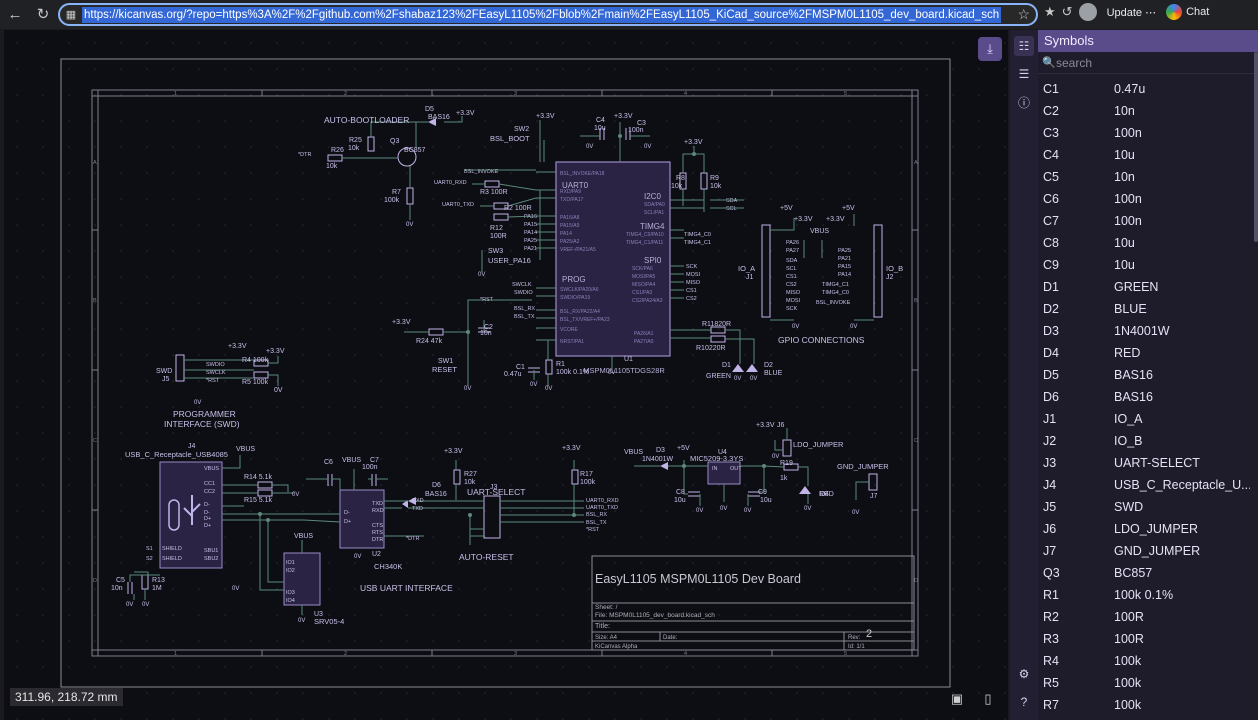  Describe the element at coordinates (957, 699) in the screenshot. I see `zoom-fit-icon: ▣` at that location.